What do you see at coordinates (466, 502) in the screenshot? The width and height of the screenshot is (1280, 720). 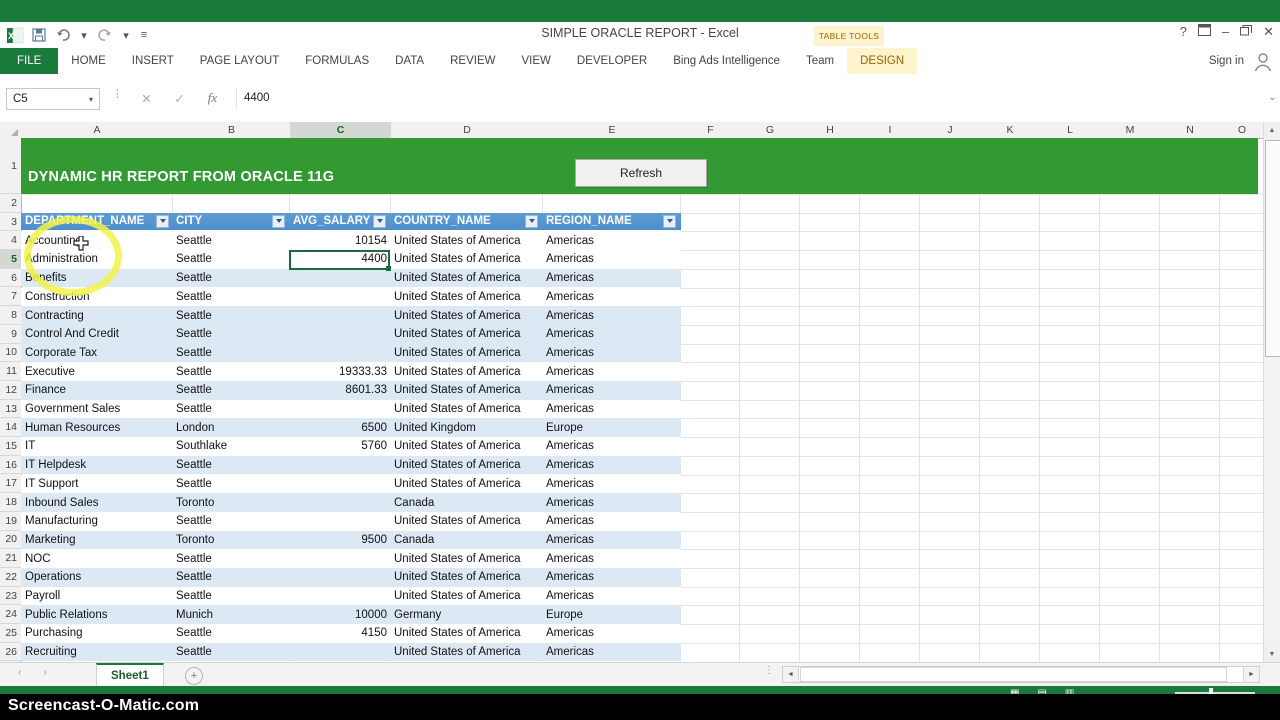 I see `cell-country-name: Canada` at bounding box center [466, 502].